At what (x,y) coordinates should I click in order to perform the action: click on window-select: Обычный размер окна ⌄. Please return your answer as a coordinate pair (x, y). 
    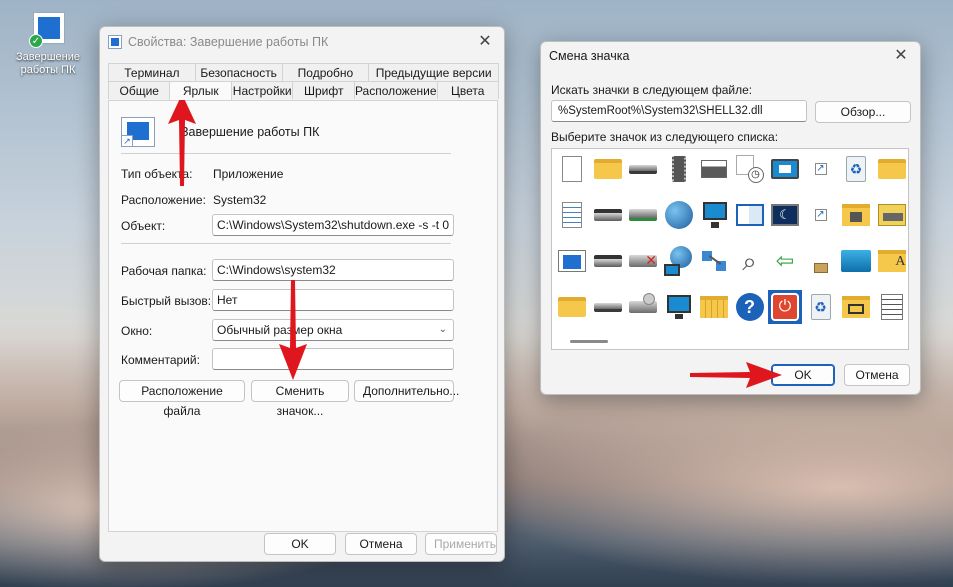
    Looking at the image, I should click on (333, 330).